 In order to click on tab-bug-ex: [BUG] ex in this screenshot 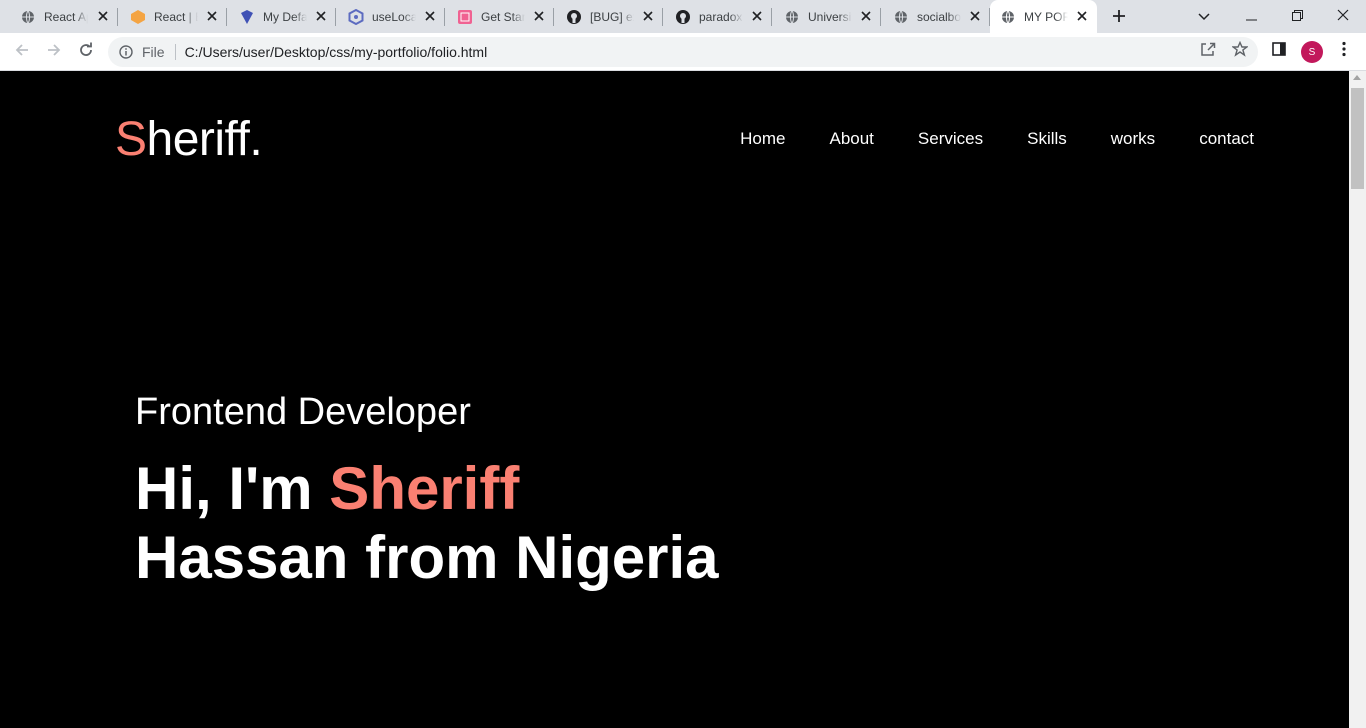, I will do `click(608, 16)`.